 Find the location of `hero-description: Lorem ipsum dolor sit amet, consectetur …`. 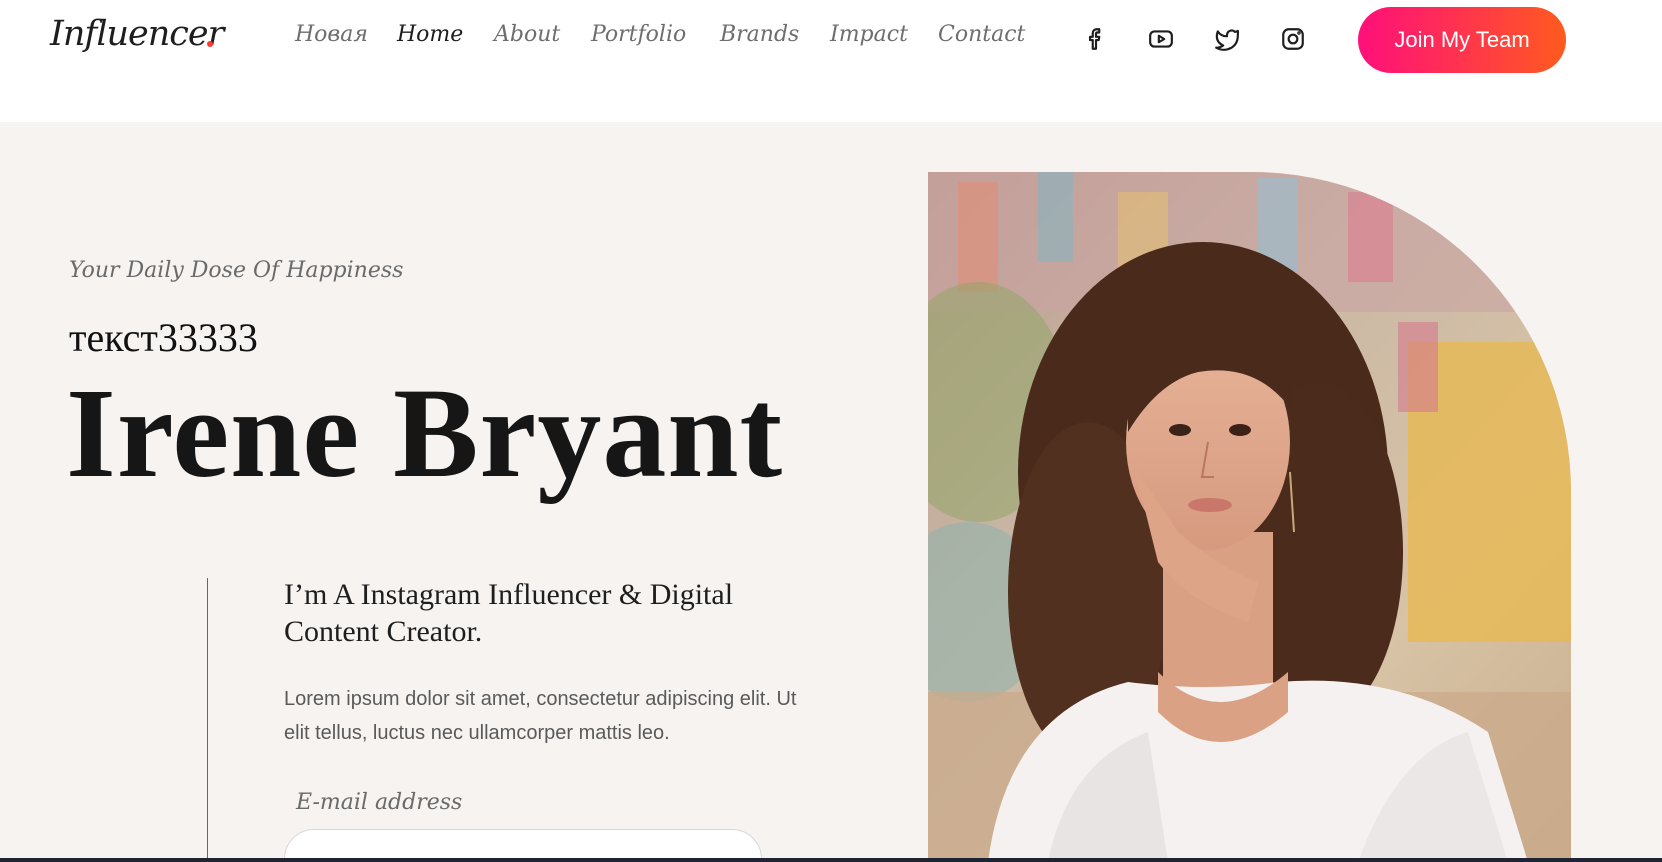

hero-description: Lorem ipsum dolor sit amet, consectetur … is located at coordinates (540, 716).